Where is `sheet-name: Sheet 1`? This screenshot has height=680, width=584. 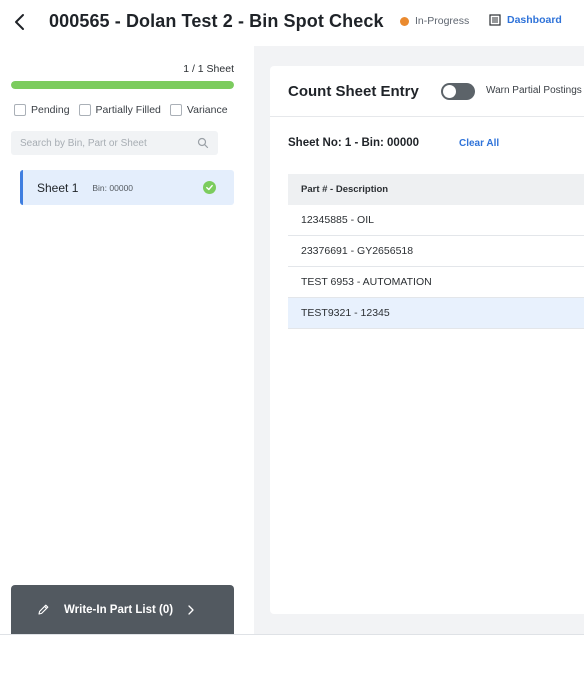 sheet-name: Sheet 1 is located at coordinates (58, 187).